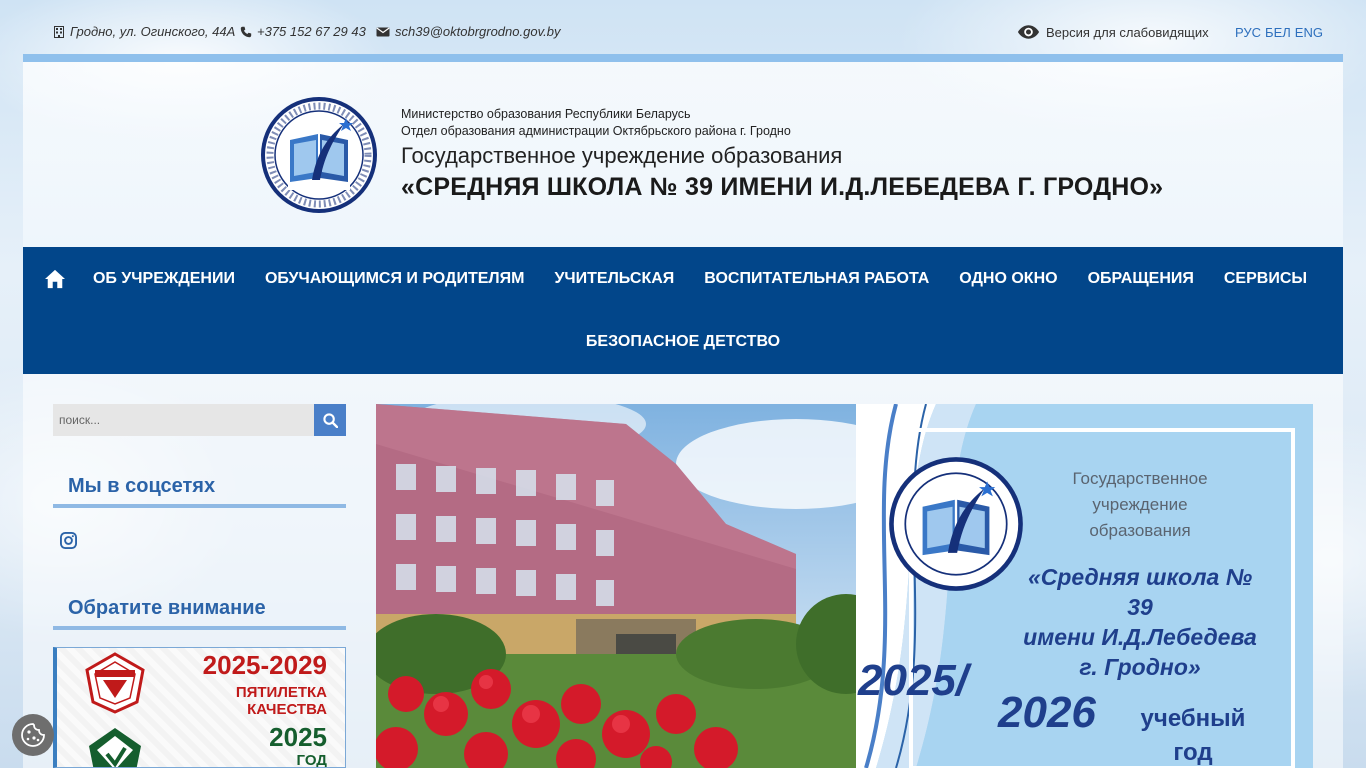 The width and height of the screenshot is (1366, 768). I want to click on language-switcher: РУС БЕЛ ENG, so click(1279, 32).